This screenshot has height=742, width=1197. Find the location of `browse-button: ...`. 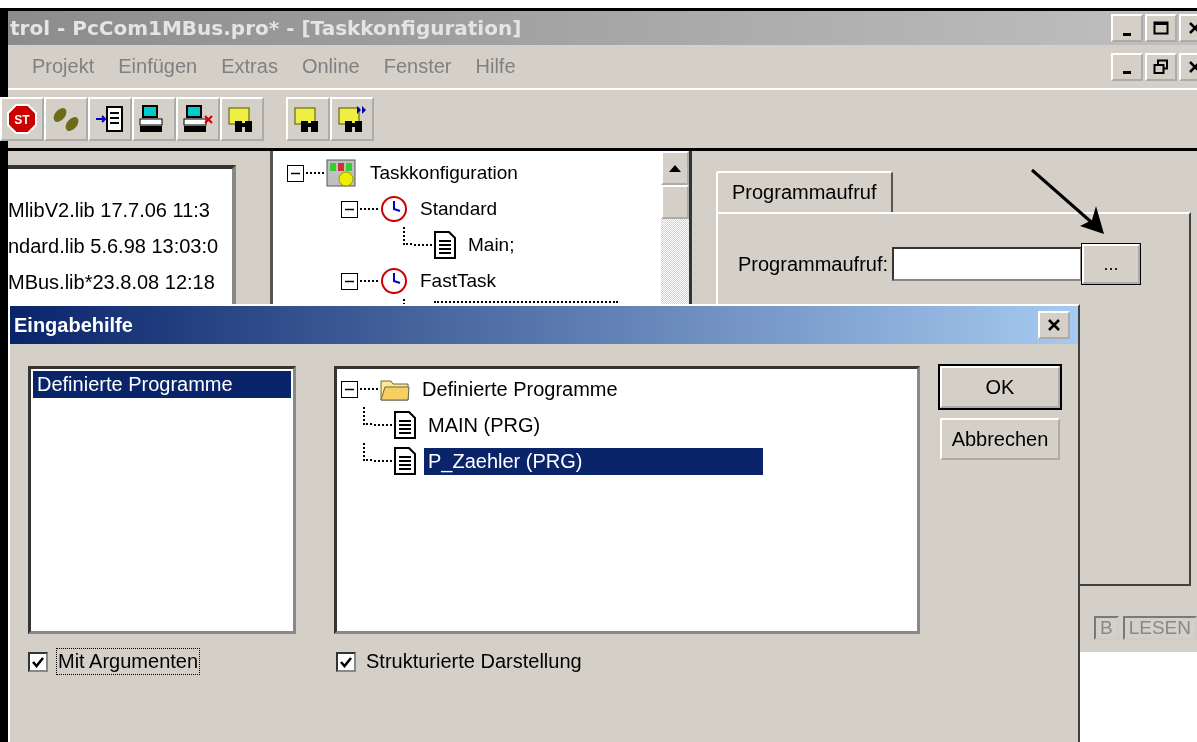

browse-button: ... is located at coordinates (1111, 264).